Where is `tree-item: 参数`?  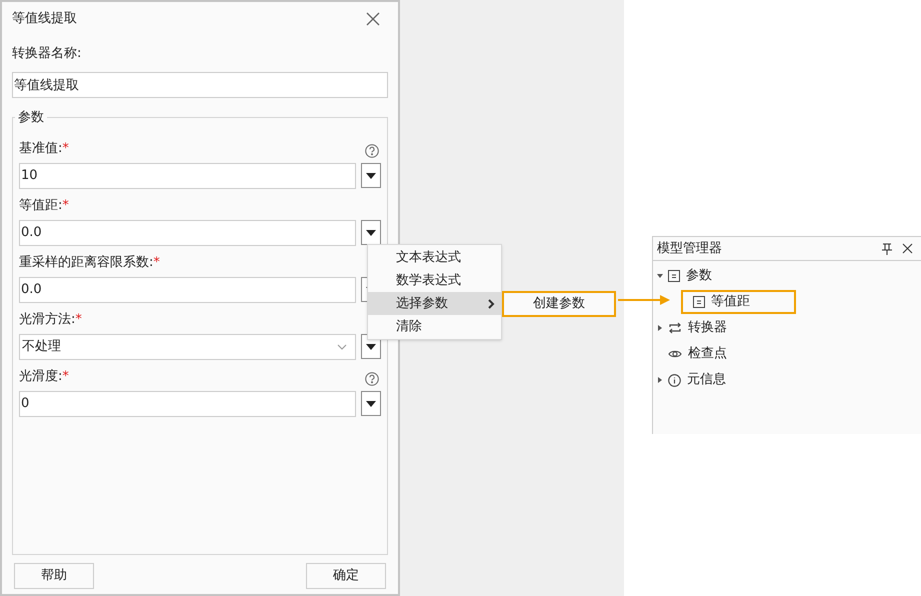
tree-item: 参数 is located at coordinates (689, 276).